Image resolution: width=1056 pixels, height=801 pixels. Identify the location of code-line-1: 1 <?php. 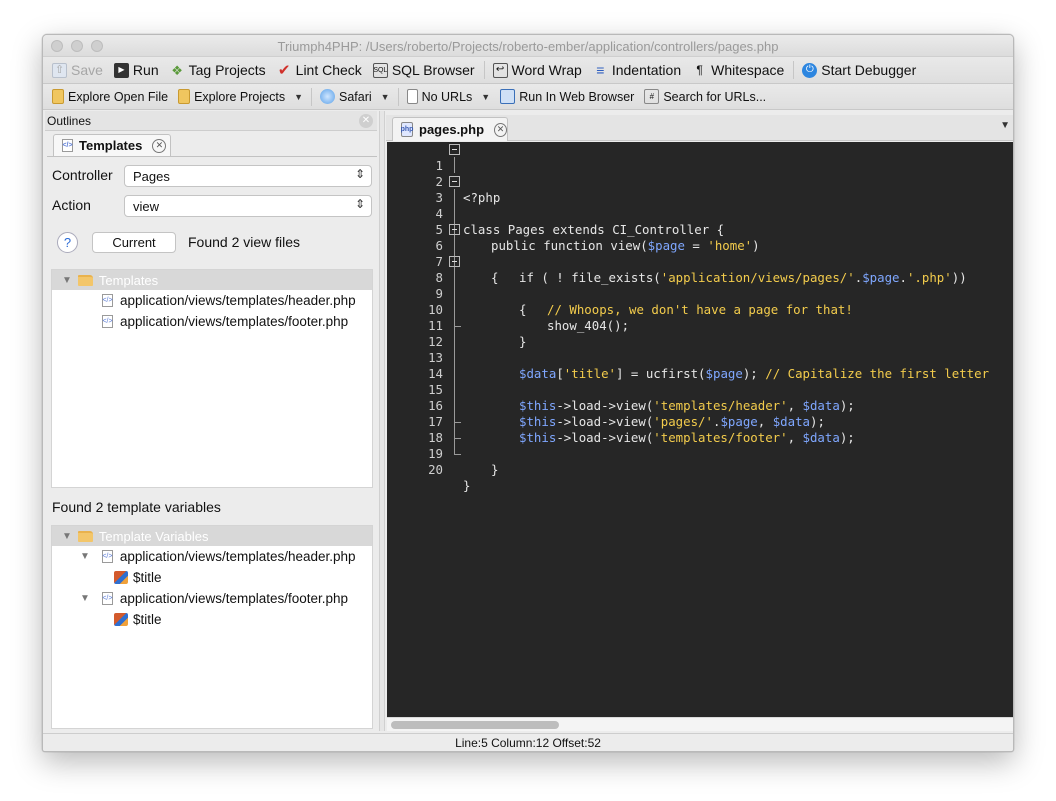
(700, 173).